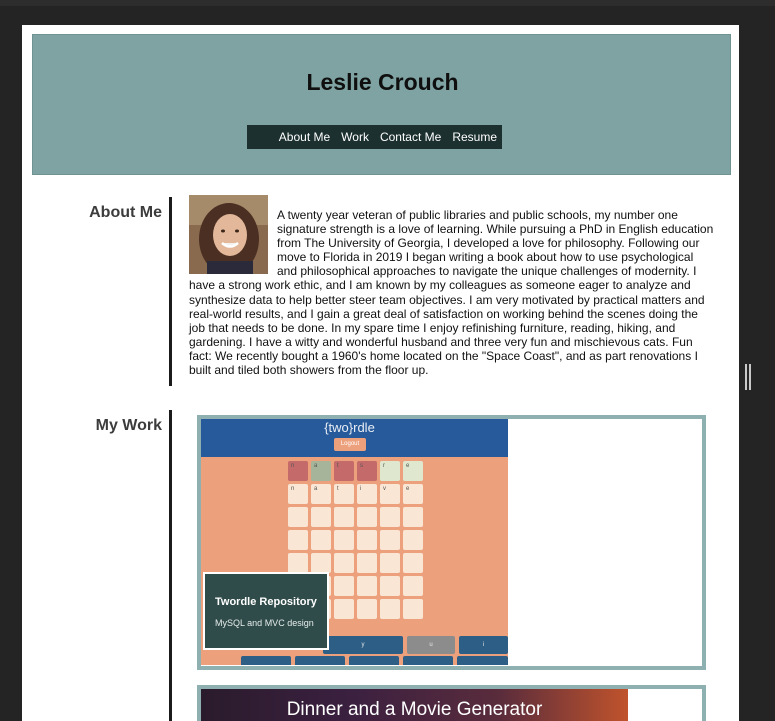 The height and width of the screenshot is (721, 775). Describe the element at coordinates (483, 645) in the screenshot. I see `key-i: i` at that location.